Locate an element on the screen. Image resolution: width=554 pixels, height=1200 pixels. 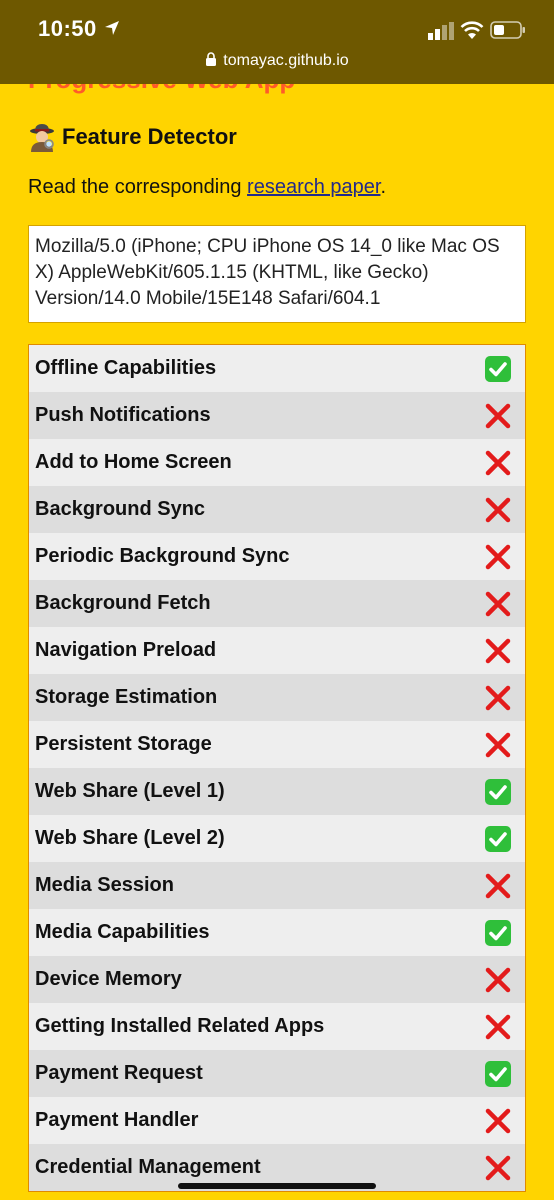
status-time: 10:50 is located at coordinates (67, 28).